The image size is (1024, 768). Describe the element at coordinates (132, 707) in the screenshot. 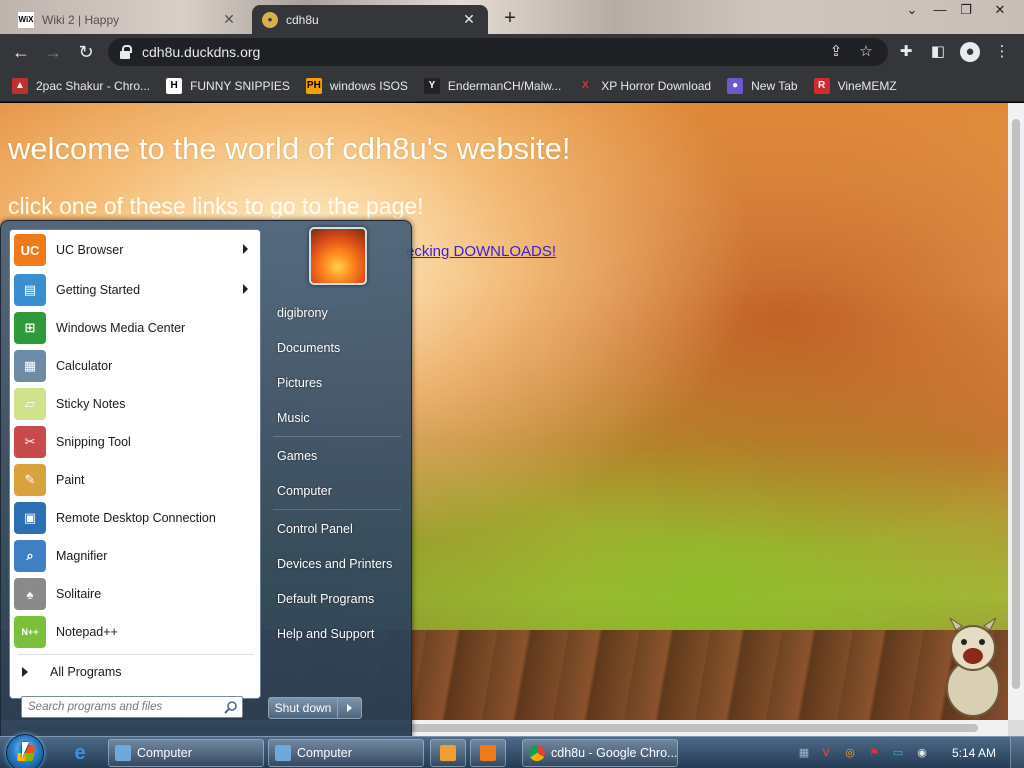

I see `start-search-input: Search programs and files` at that location.